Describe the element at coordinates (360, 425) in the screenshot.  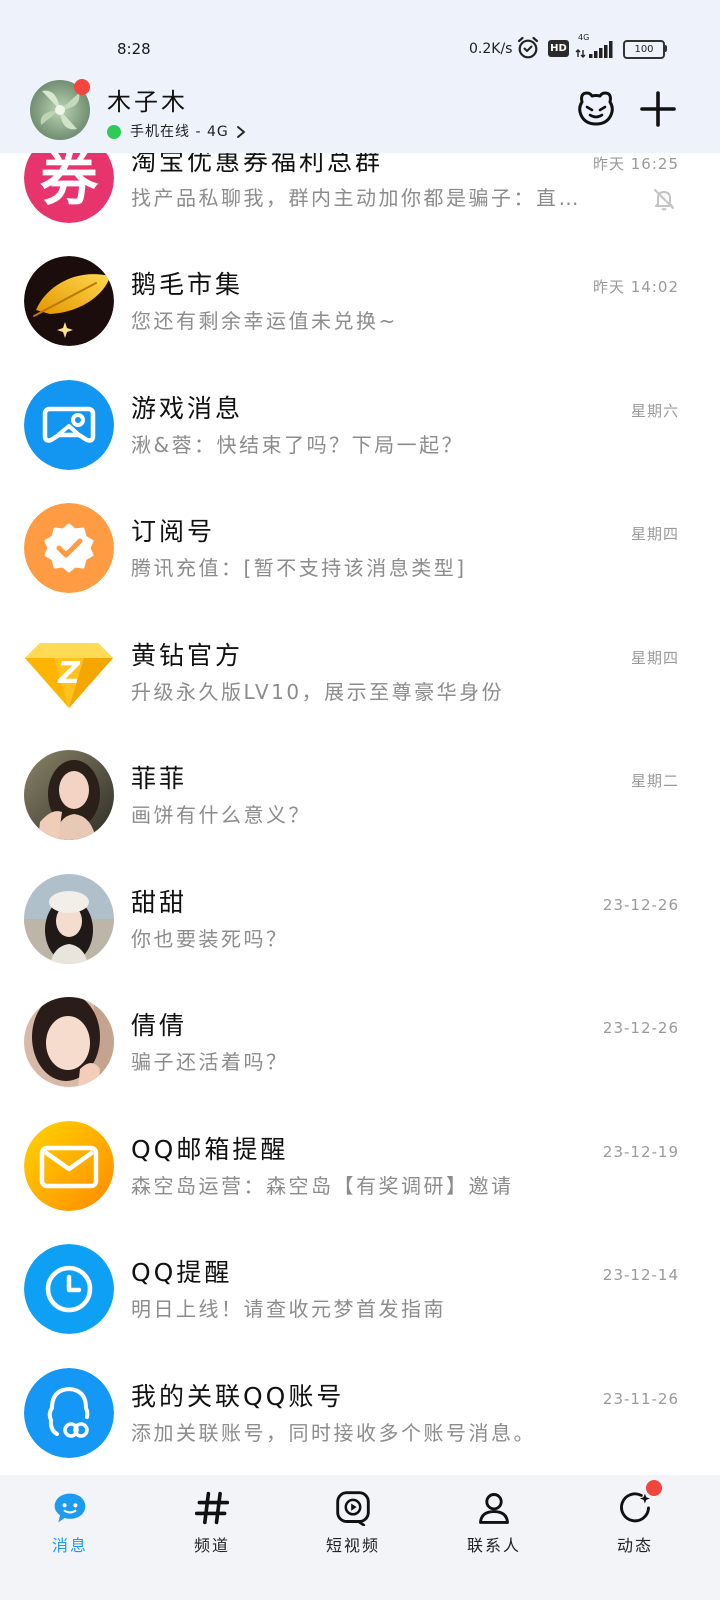
I see `conversation-game-messages: 游戏消息 星期六 湫&蓉：快结束了吗？下局一起？` at that location.